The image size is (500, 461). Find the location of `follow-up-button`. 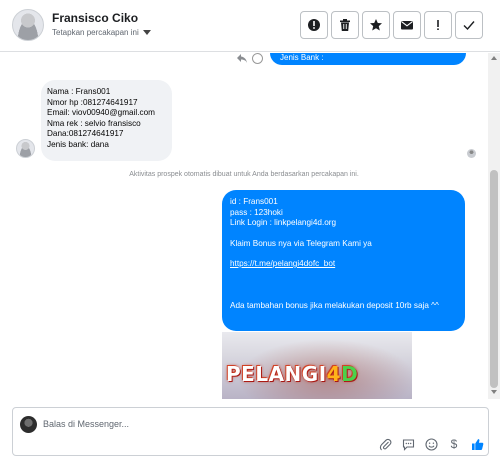

follow-up-button is located at coordinates (438, 25).